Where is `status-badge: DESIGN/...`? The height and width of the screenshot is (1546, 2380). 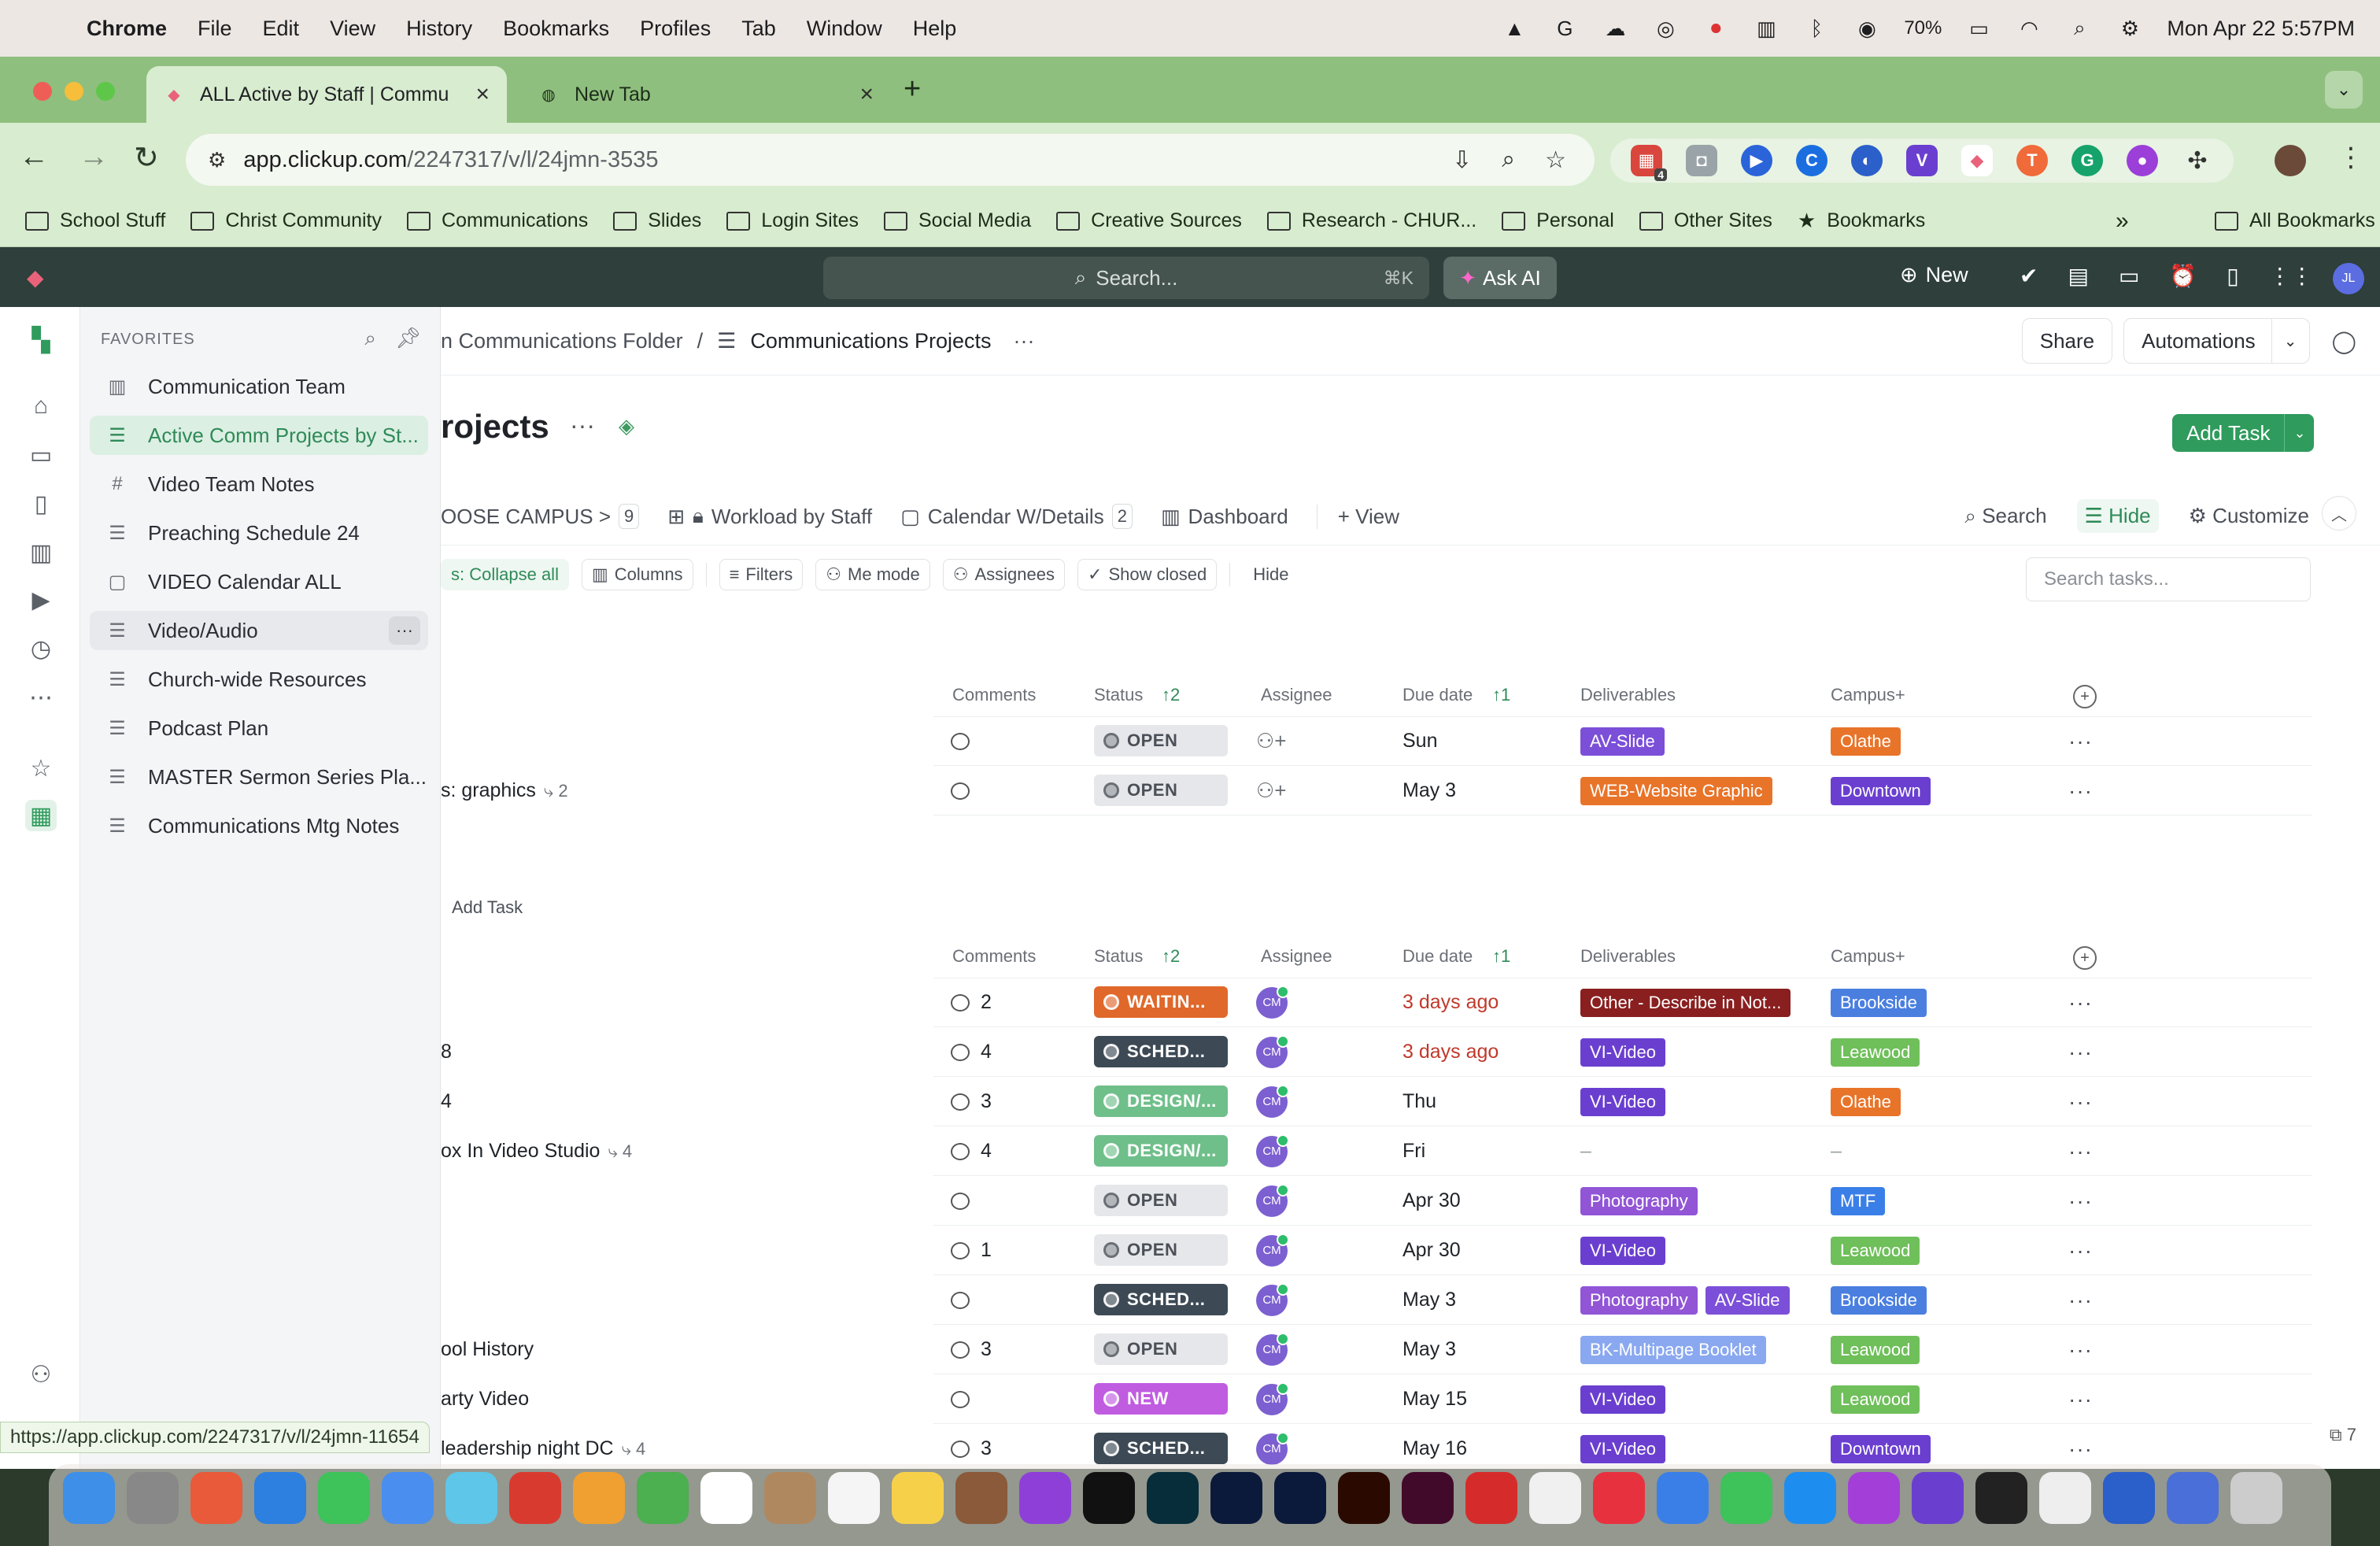
status-badge: DESIGN/... is located at coordinates (1161, 1151).